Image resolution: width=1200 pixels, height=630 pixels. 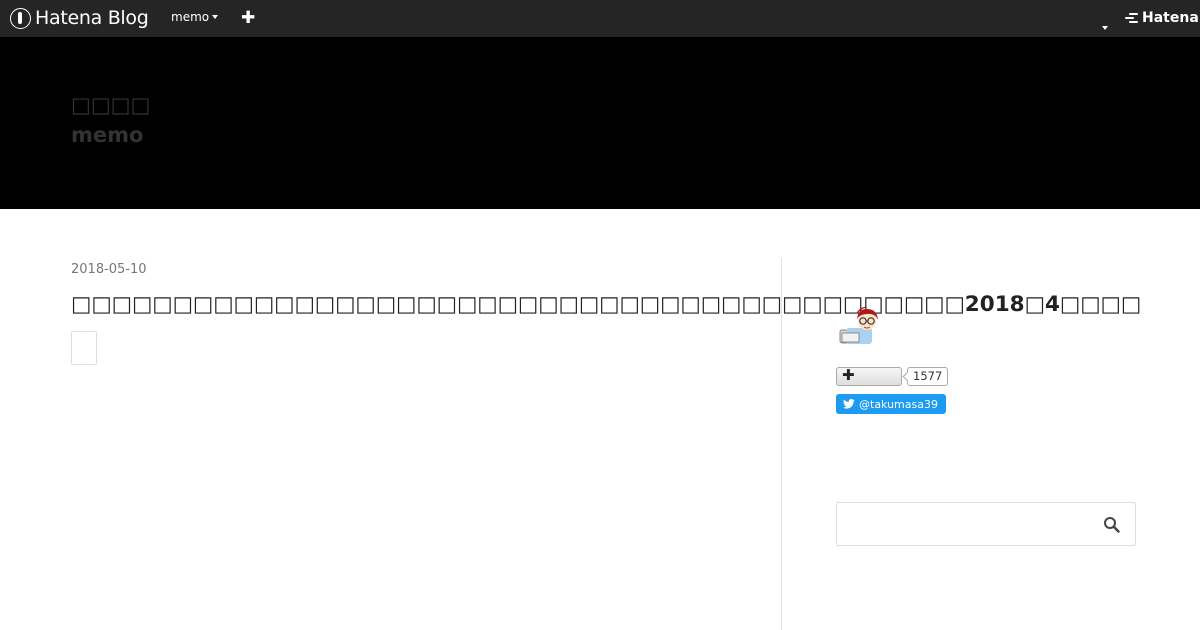 What do you see at coordinates (190, 17) in the screenshot?
I see `blog-menu-label: memo` at bounding box center [190, 17].